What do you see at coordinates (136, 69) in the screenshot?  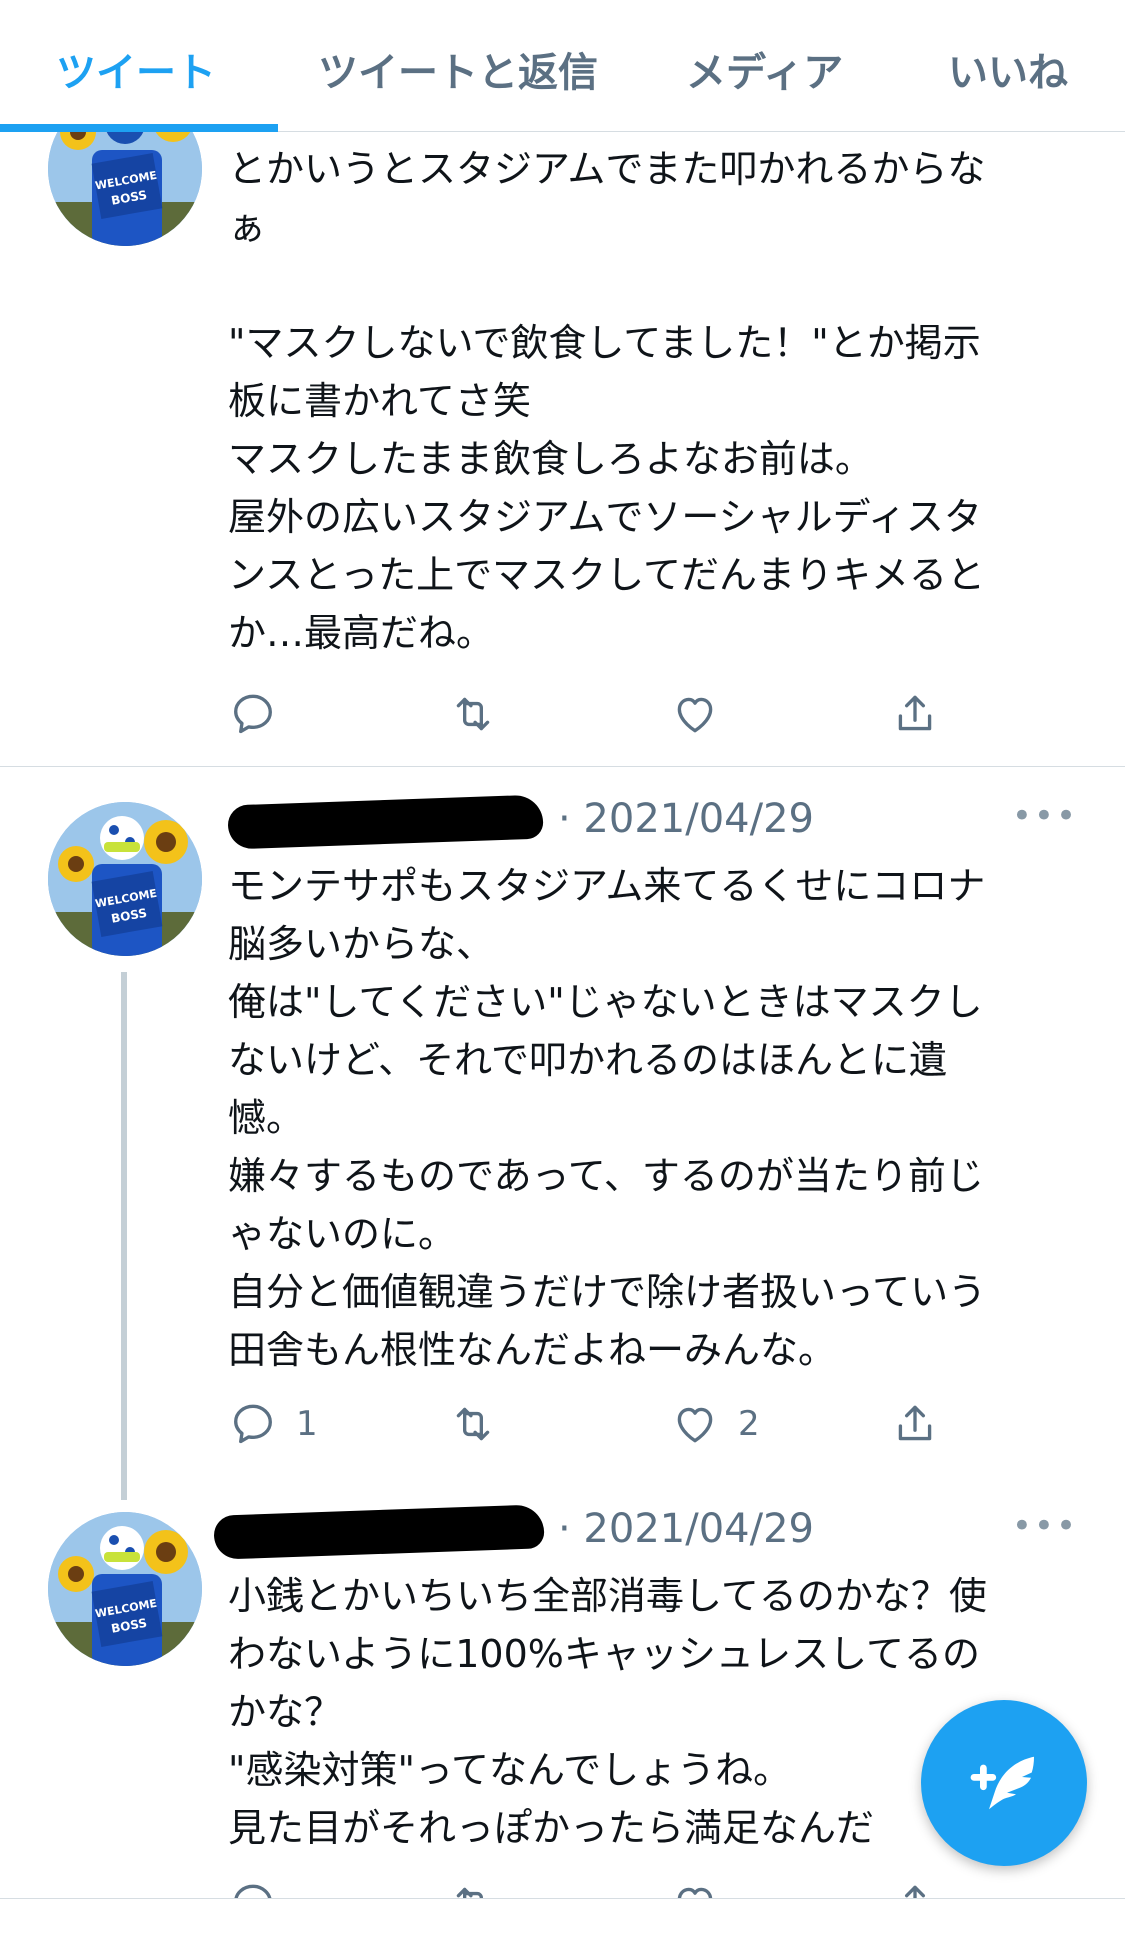 I see `tab-tweets: ツイート` at bounding box center [136, 69].